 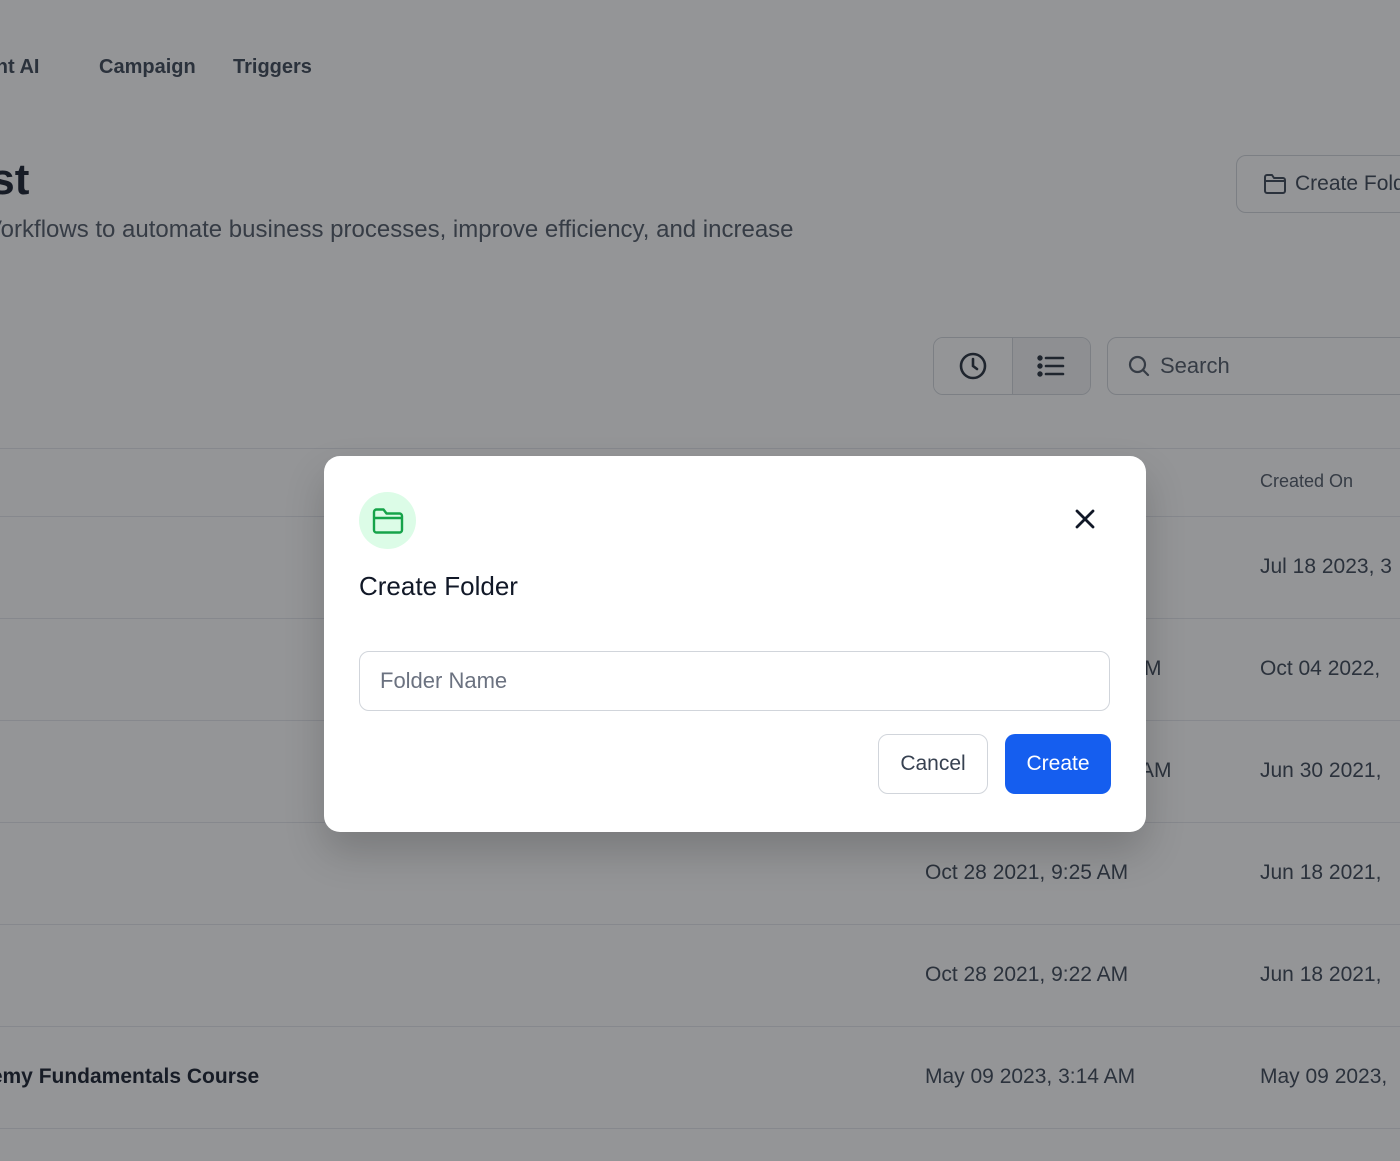 What do you see at coordinates (933, 764) in the screenshot?
I see `cancel-button: Cancel` at bounding box center [933, 764].